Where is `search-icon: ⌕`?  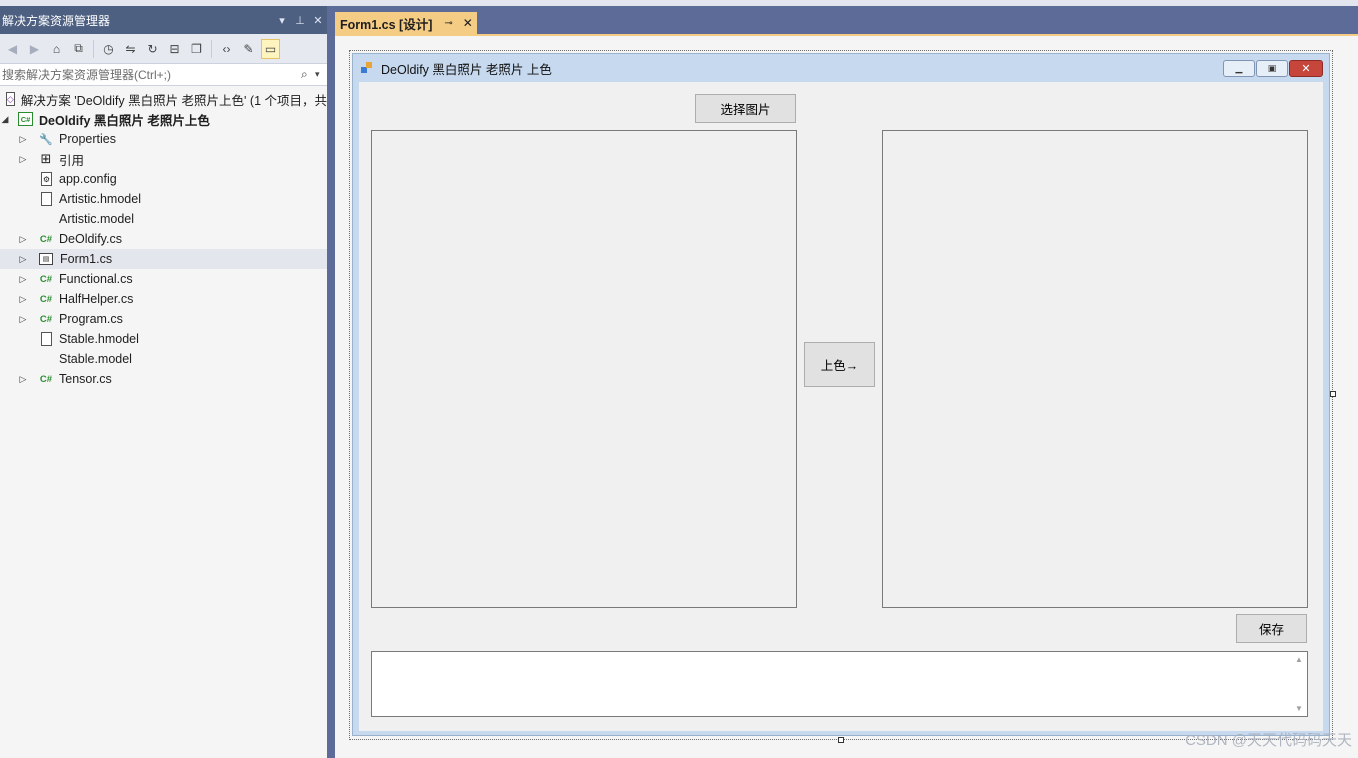 search-icon: ⌕ is located at coordinates (308, 74).